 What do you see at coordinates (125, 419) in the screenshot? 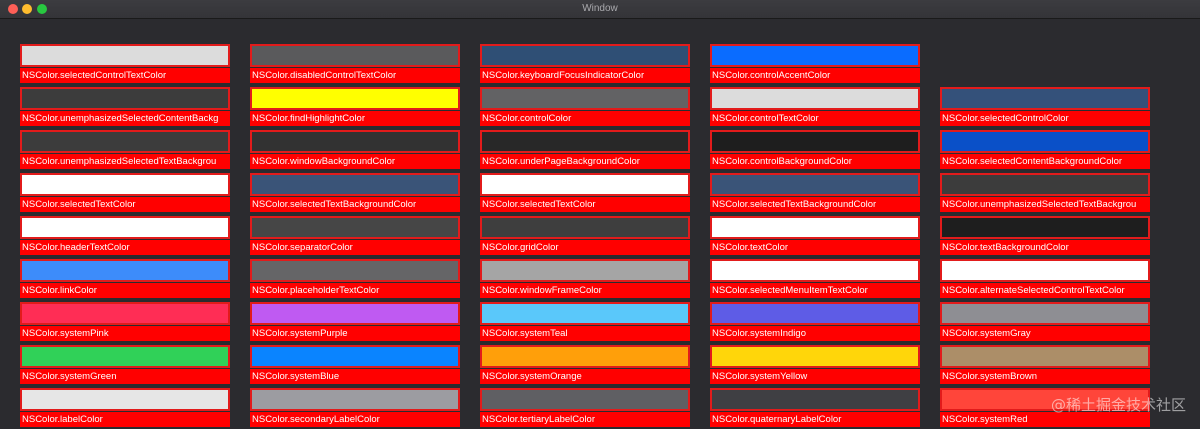
I see `color-name-label: NSColor.labelColor` at bounding box center [125, 419].